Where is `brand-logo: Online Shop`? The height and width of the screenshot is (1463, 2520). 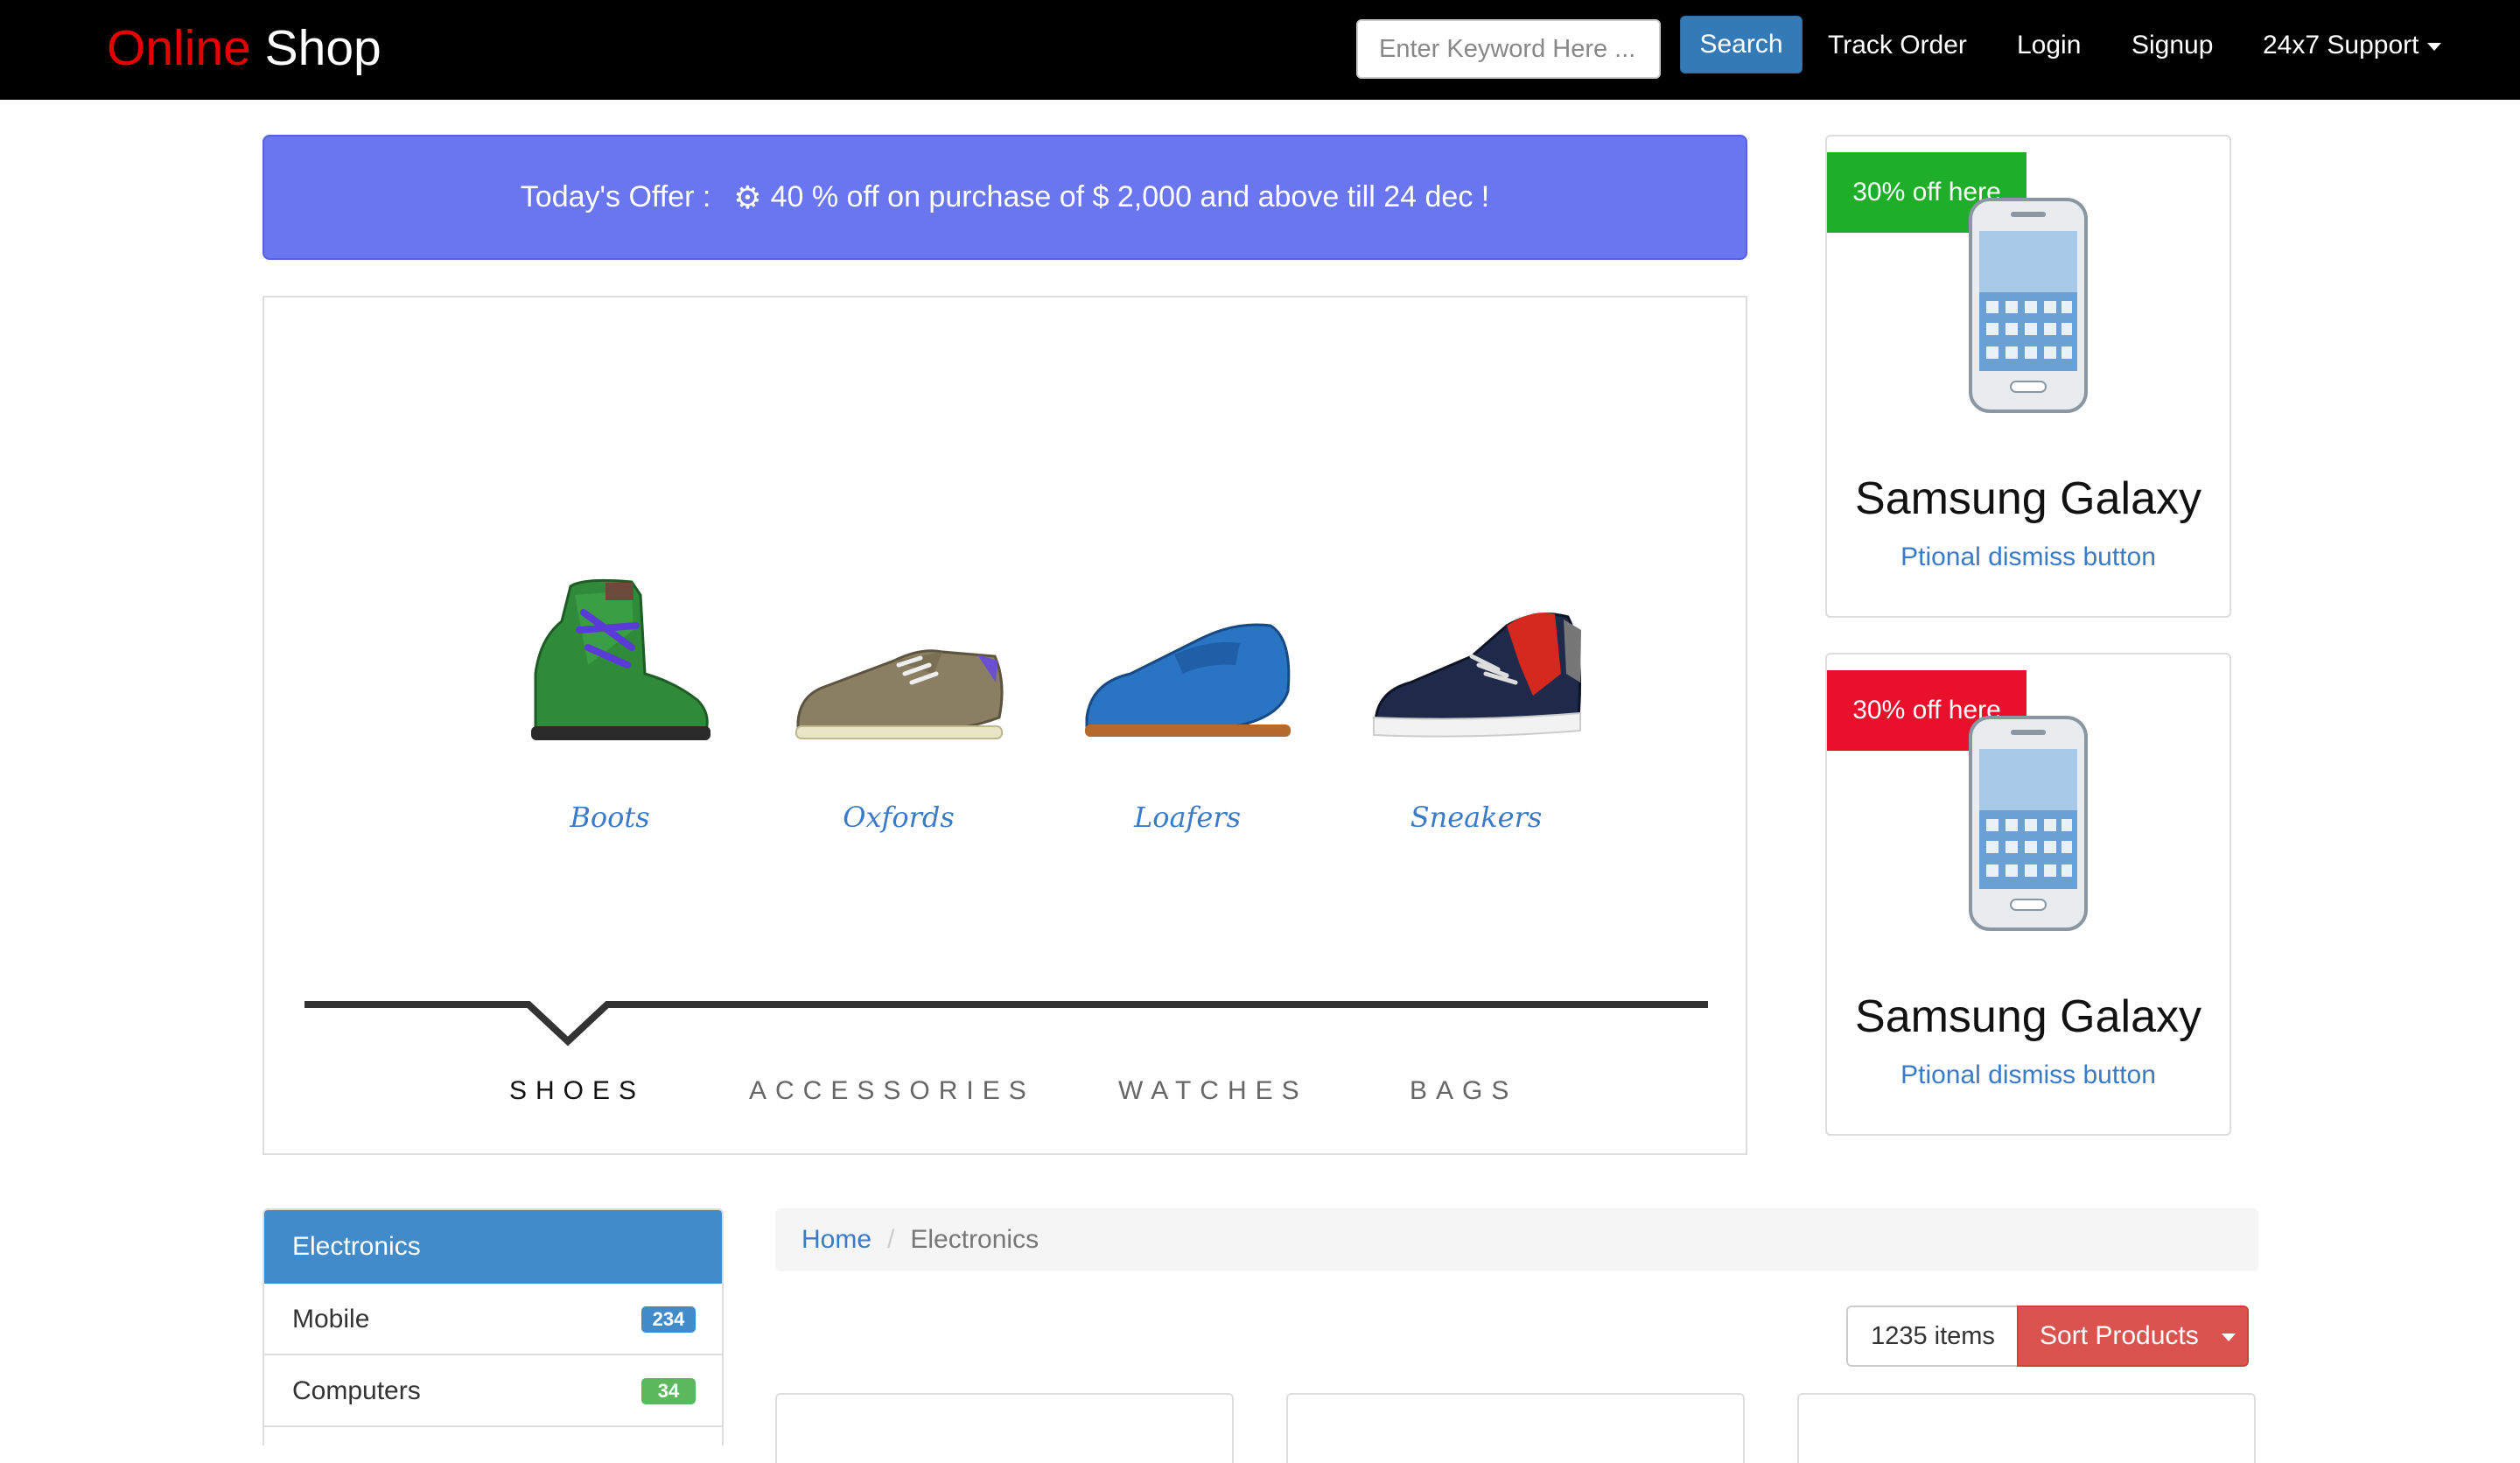
brand-logo: Online Shop is located at coordinates (244, 48).